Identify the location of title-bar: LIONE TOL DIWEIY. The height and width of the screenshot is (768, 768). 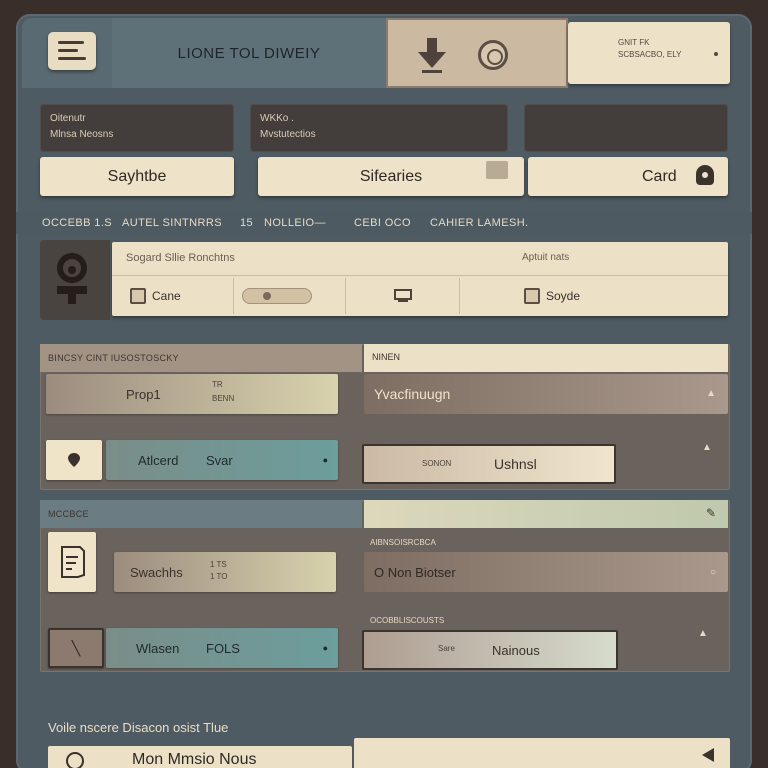
(249, 53).